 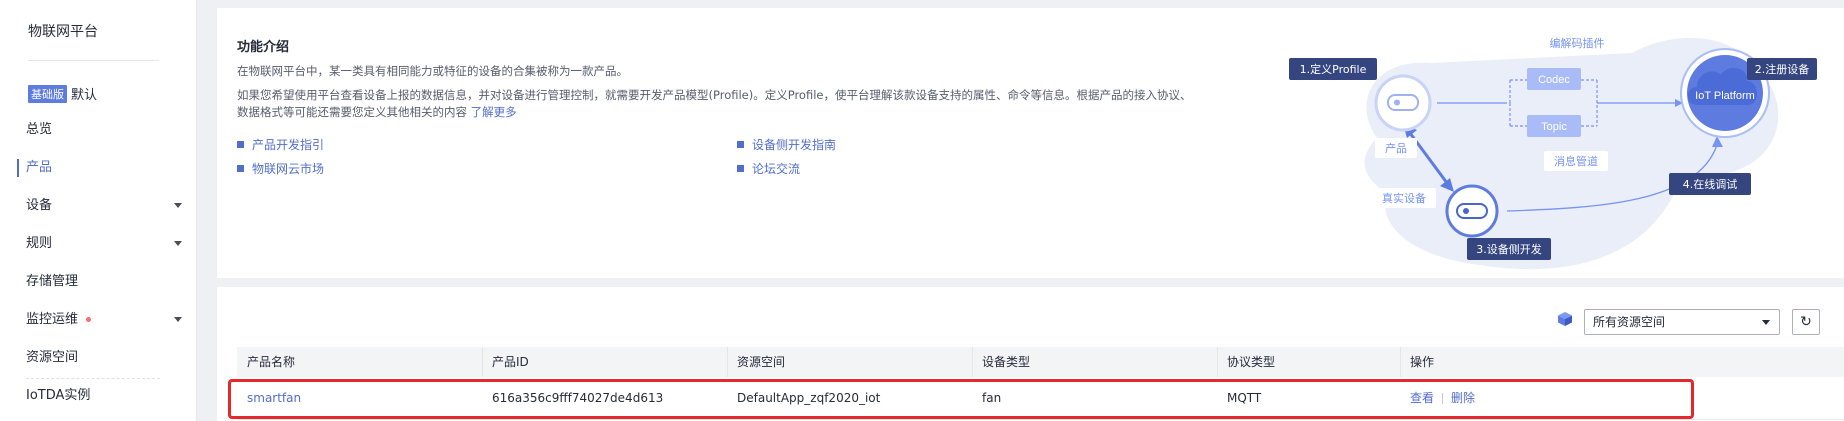 I want to click on link-iot-marketplace: 物联网云市场, so click(x=280, y=168).